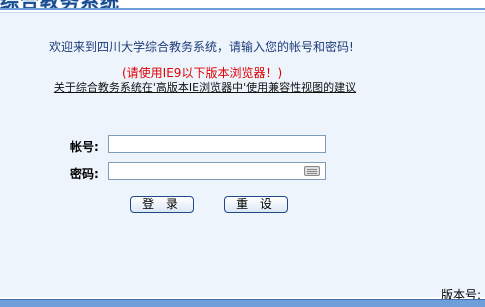 This screenshot has height=307, width=485. I want to click on login-button: 登 录, so click(162, 204).